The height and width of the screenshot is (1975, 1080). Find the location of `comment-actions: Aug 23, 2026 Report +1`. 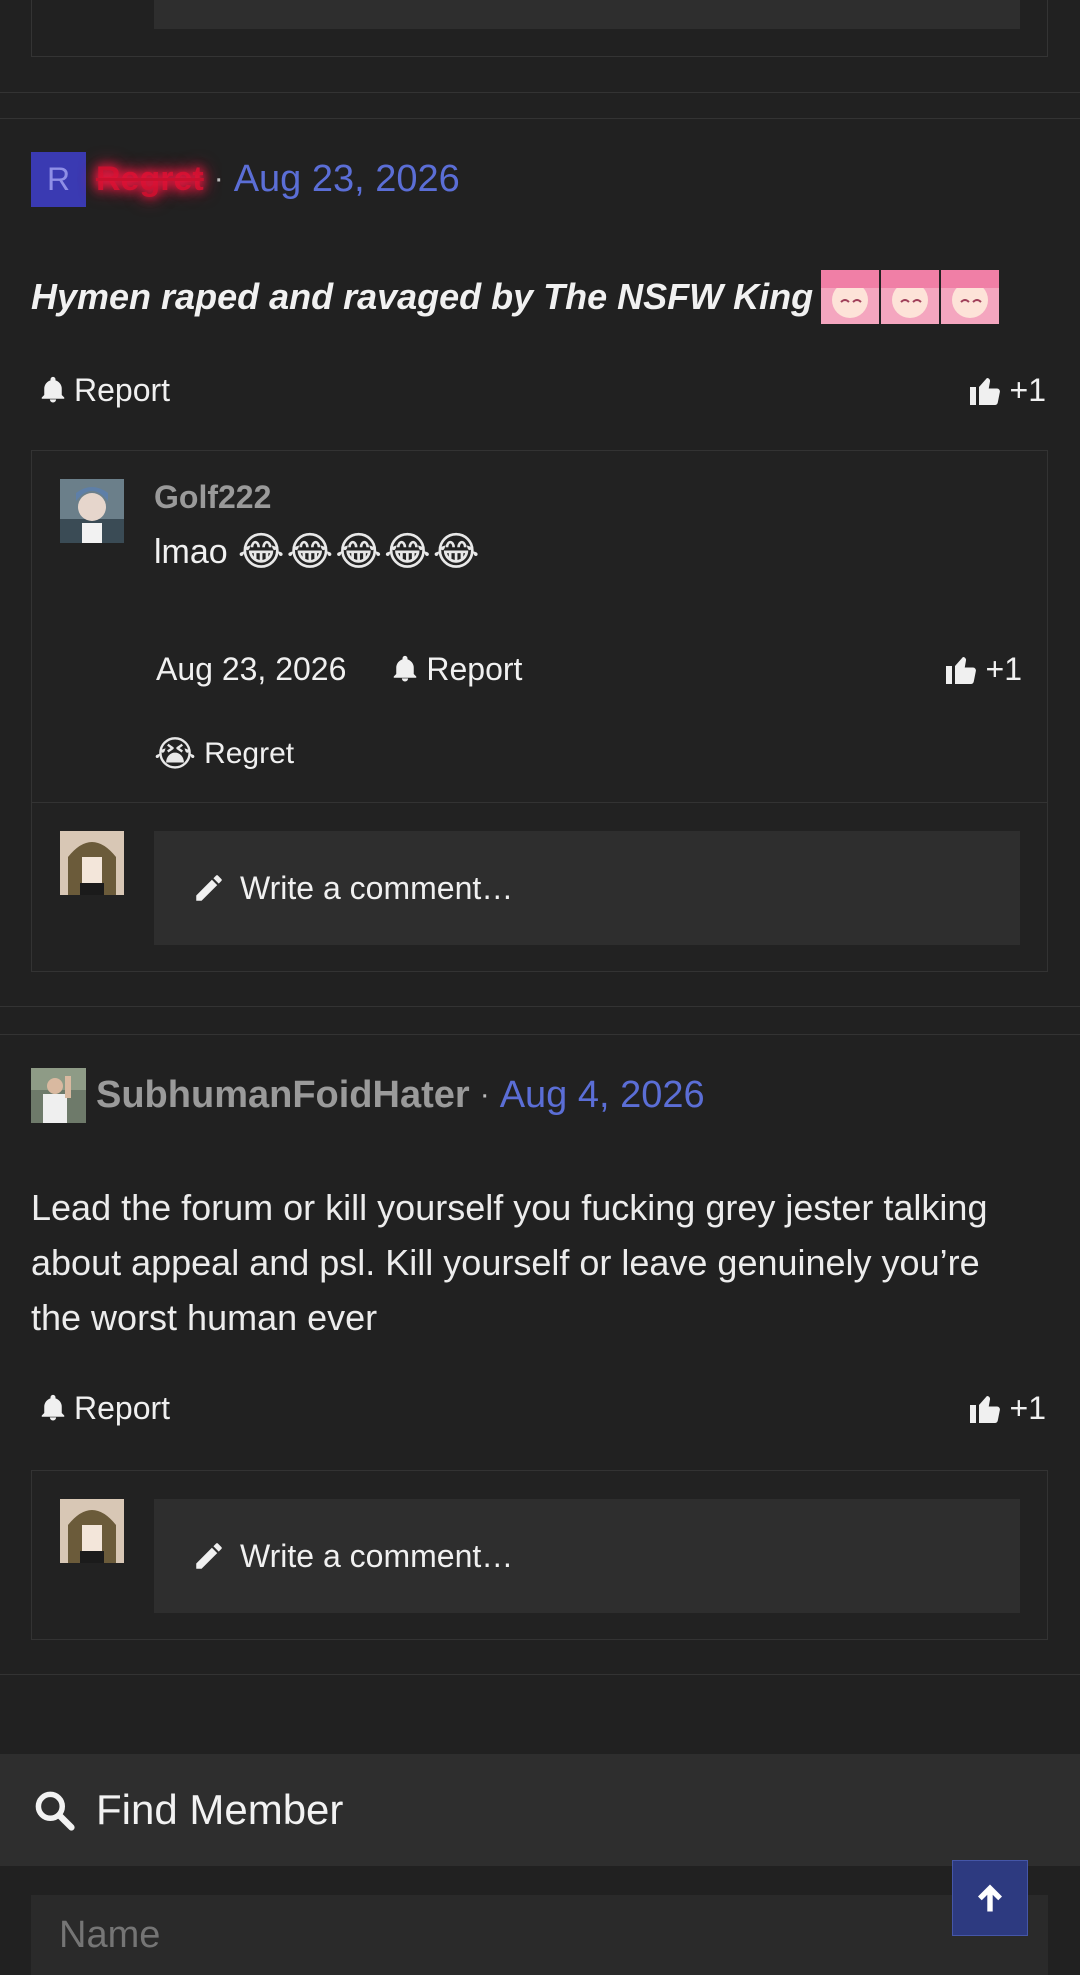

comment-actions: Aug 23, 2026 Report +1 is located at coordinates (589, 669).